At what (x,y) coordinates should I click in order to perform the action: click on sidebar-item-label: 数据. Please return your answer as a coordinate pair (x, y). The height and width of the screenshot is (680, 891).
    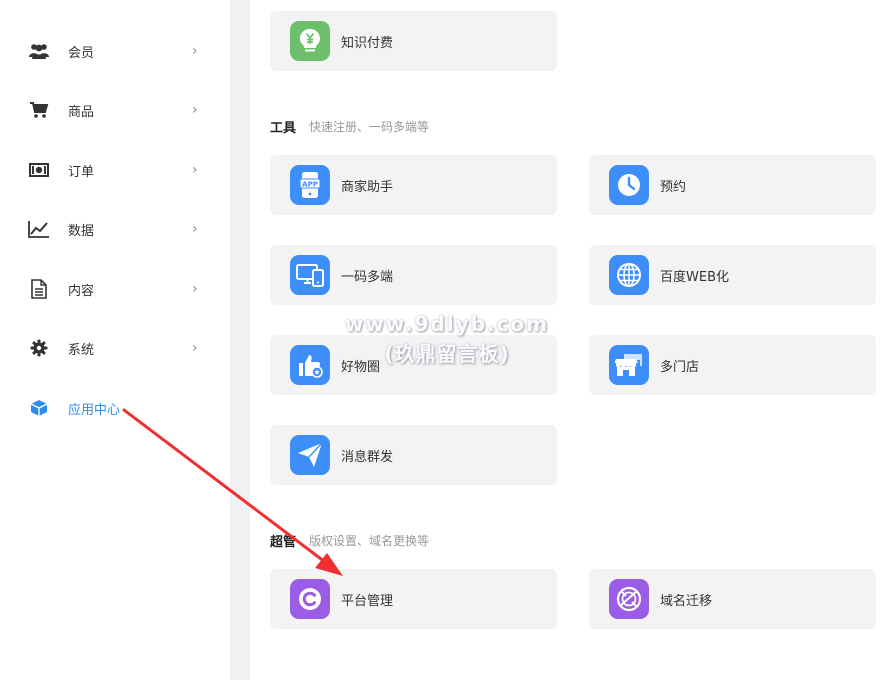
    Looking at the image, I should click on (81, 231).